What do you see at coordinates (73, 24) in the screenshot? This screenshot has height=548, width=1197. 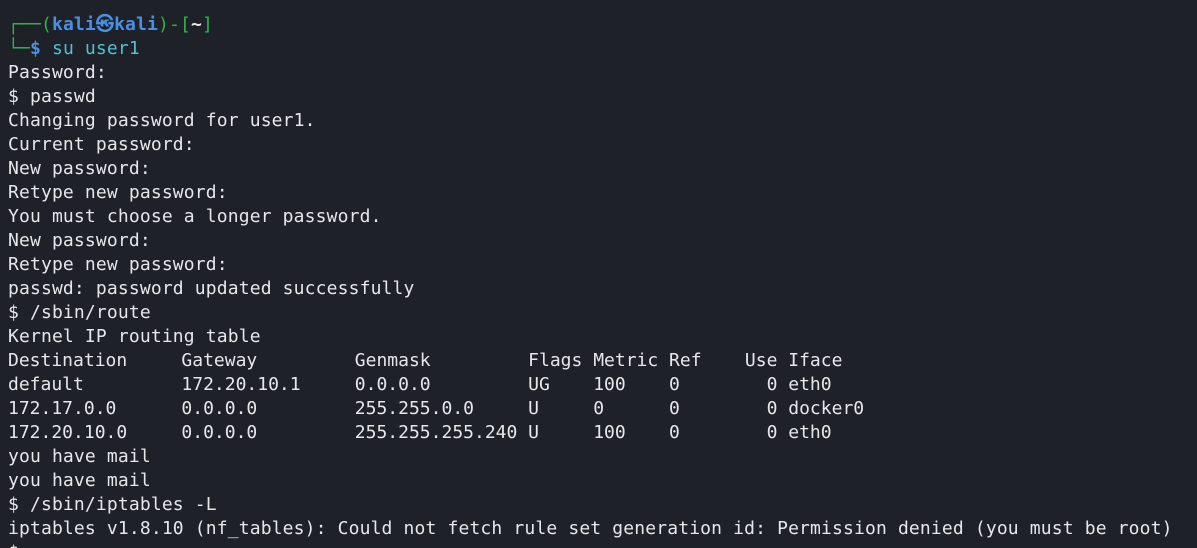 I see `prompt-user: kali` at bounding box center [73, 24].